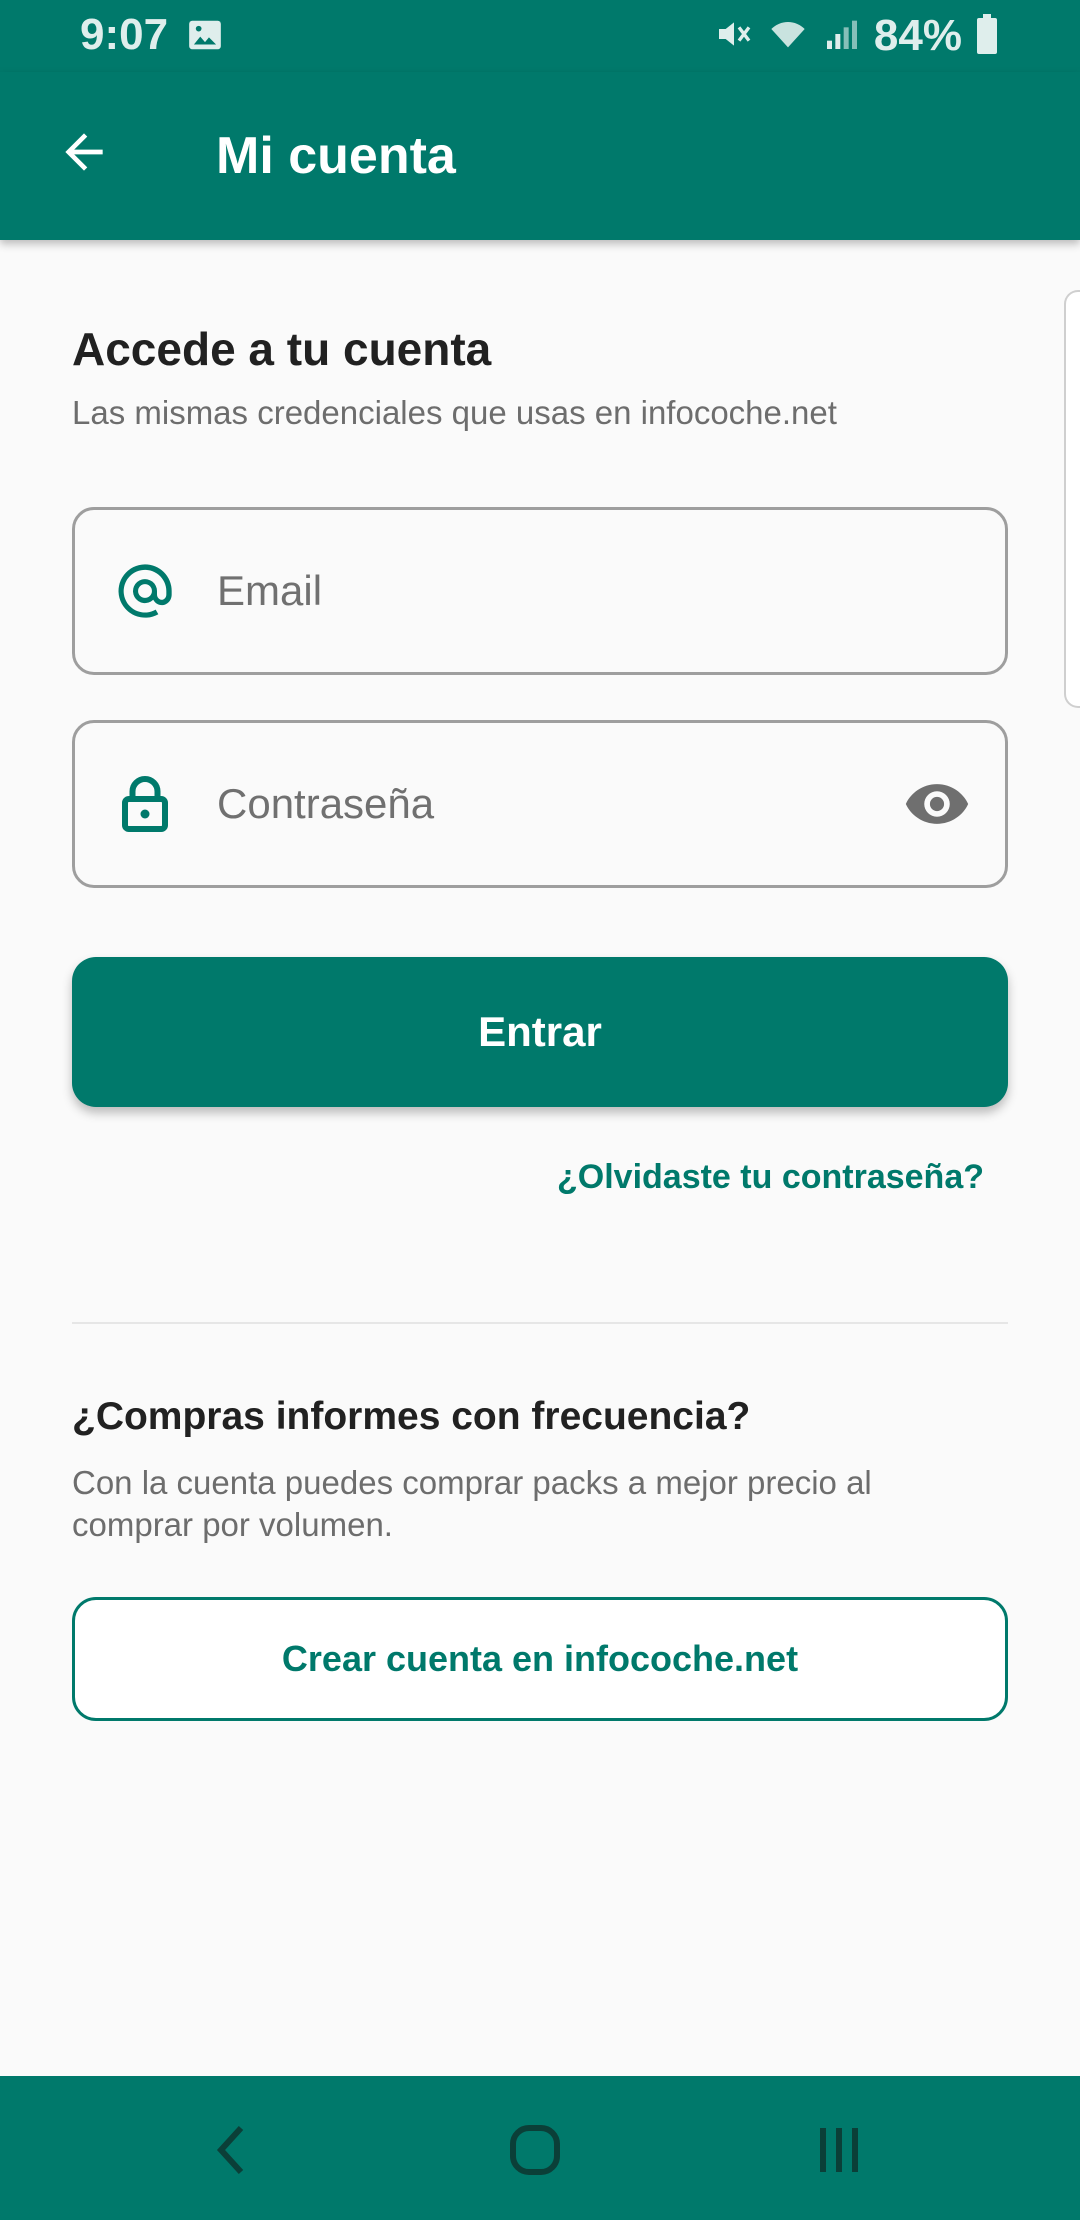 The height and width of the screenshot is (2220, 1080). What do you see at coordinates (145, 591) in the screenshot?
I see `at-sign-icon` at bounding box center [145, 591].